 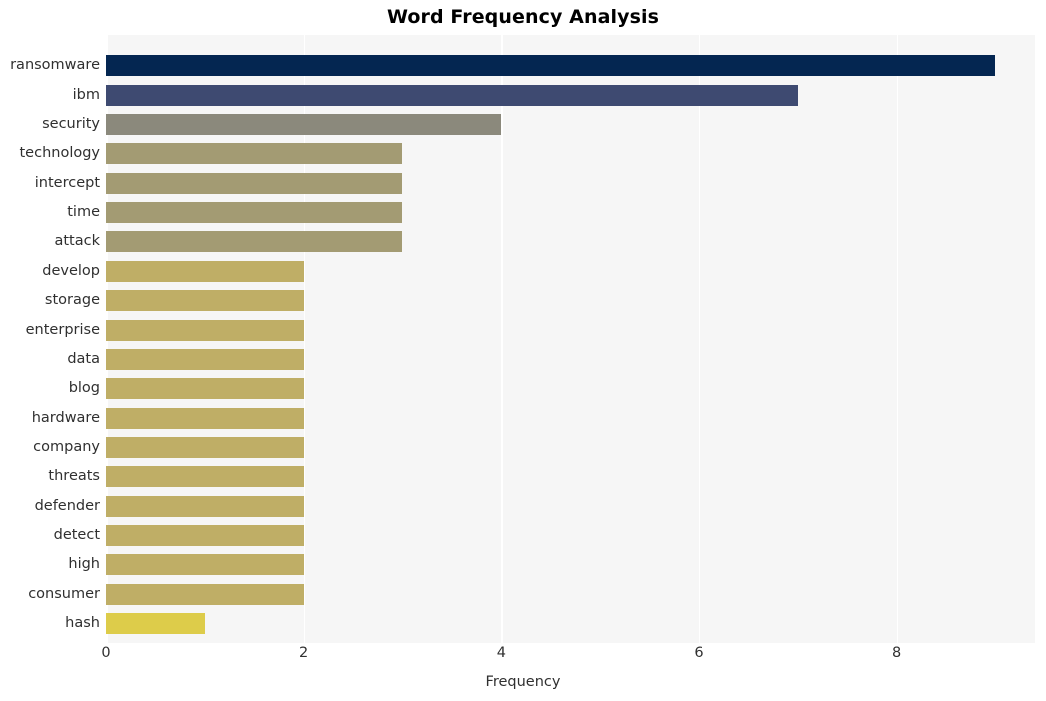 What do you see at coordinates (254, 212) in the screenshot?
I see `bar-time` at bounding box center [254, 212].